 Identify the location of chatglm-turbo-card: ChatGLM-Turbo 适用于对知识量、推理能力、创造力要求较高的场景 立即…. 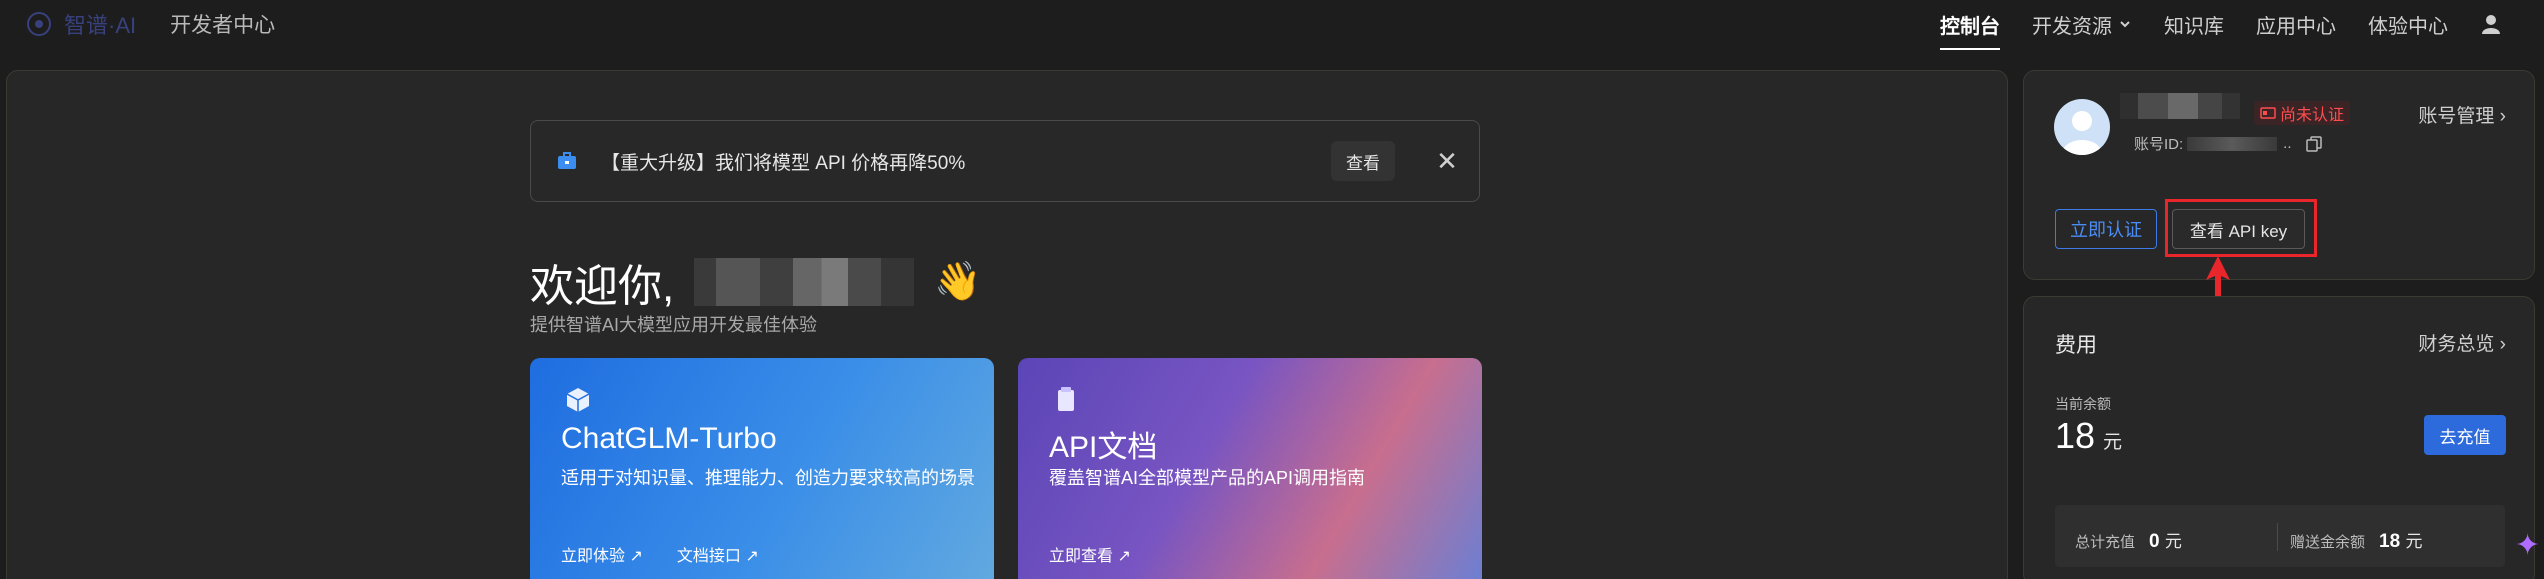
(762, 468).